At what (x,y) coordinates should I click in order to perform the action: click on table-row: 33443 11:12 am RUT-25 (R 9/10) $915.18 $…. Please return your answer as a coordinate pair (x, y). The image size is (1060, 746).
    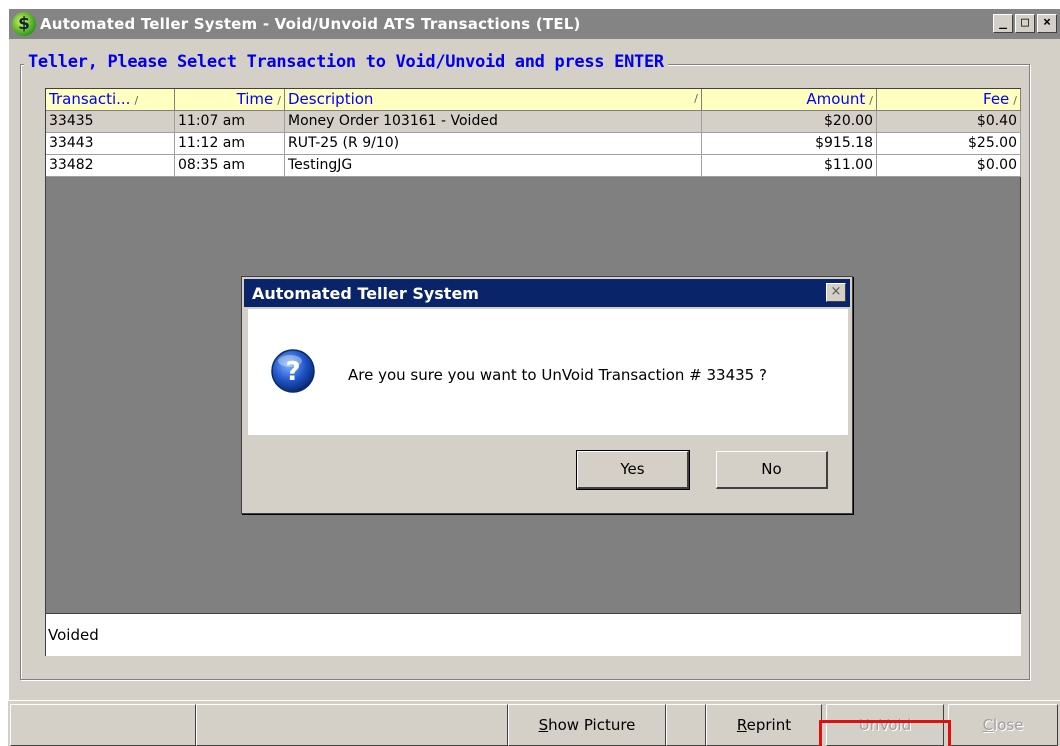
    Looking at the image, I should click on (533, 144).